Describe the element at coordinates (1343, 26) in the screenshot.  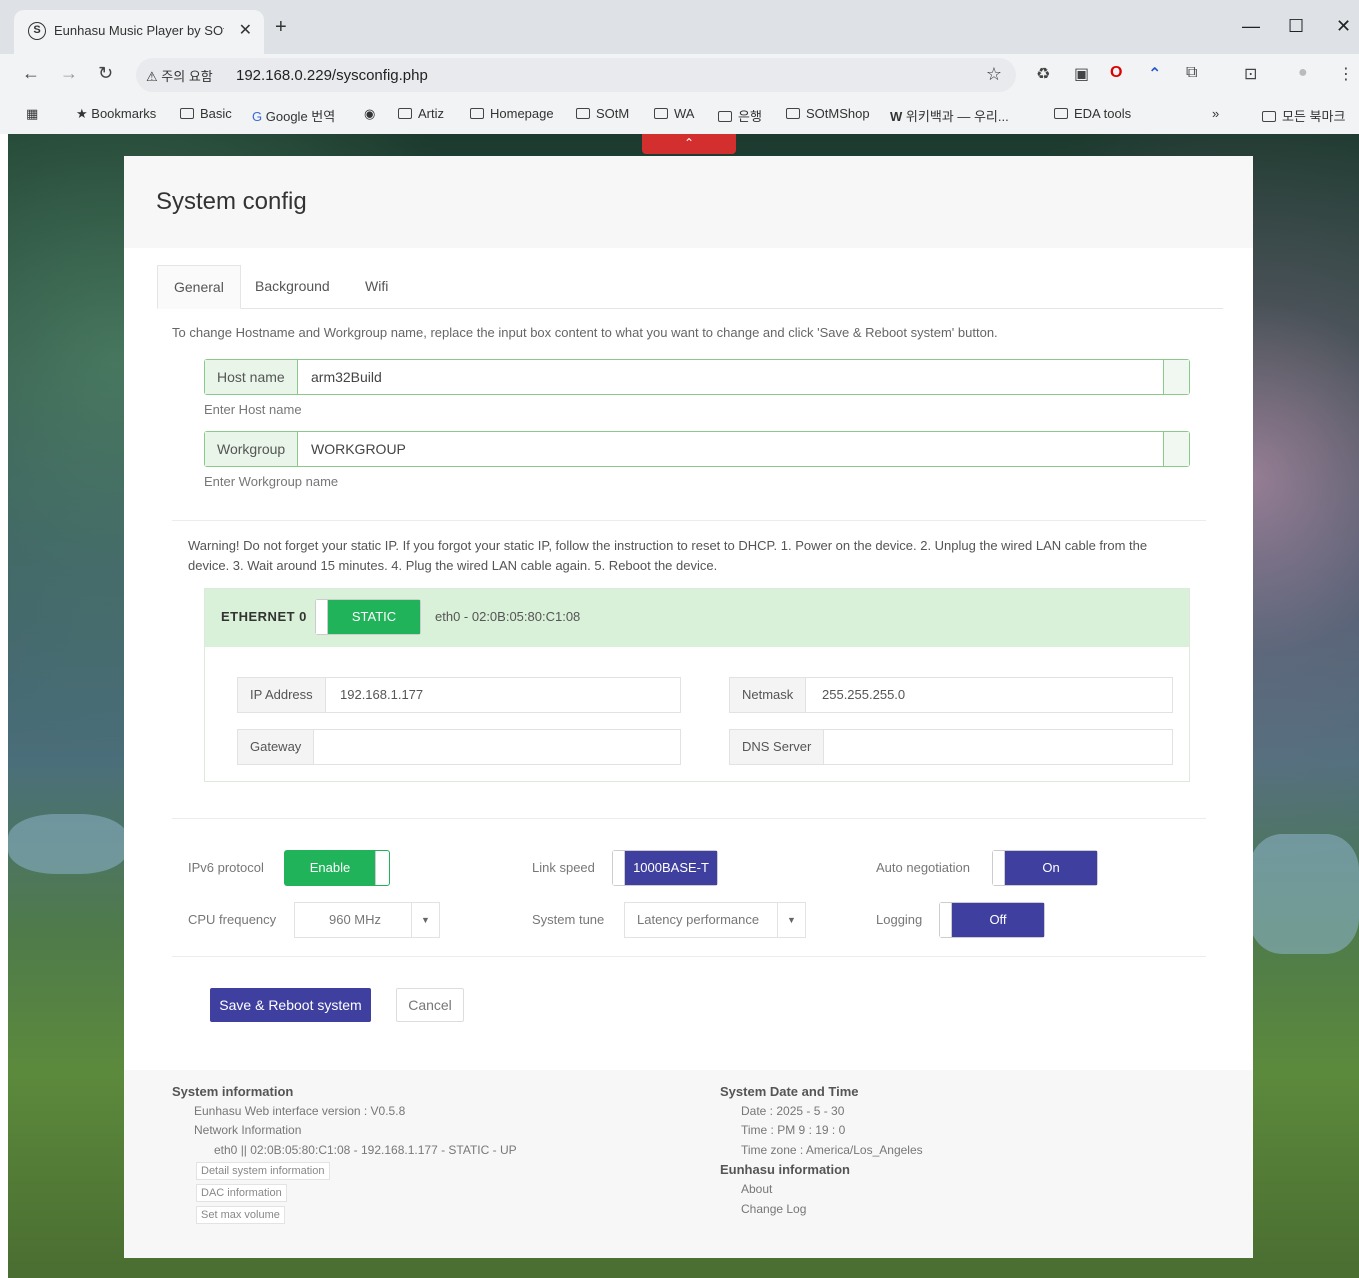
I see `close-window-icon: ✕` at that location.